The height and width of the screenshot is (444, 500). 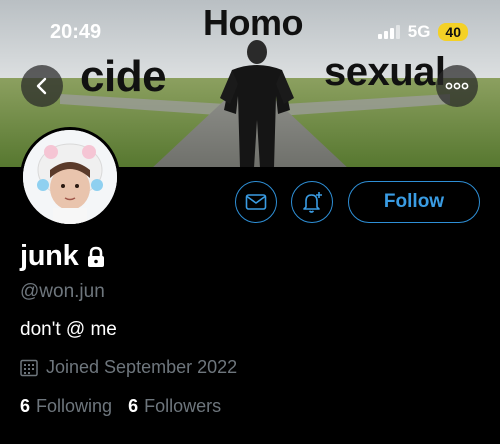 I want to click on follow-counts: 6 Following 6 Followers, so click(x=120, y=406).